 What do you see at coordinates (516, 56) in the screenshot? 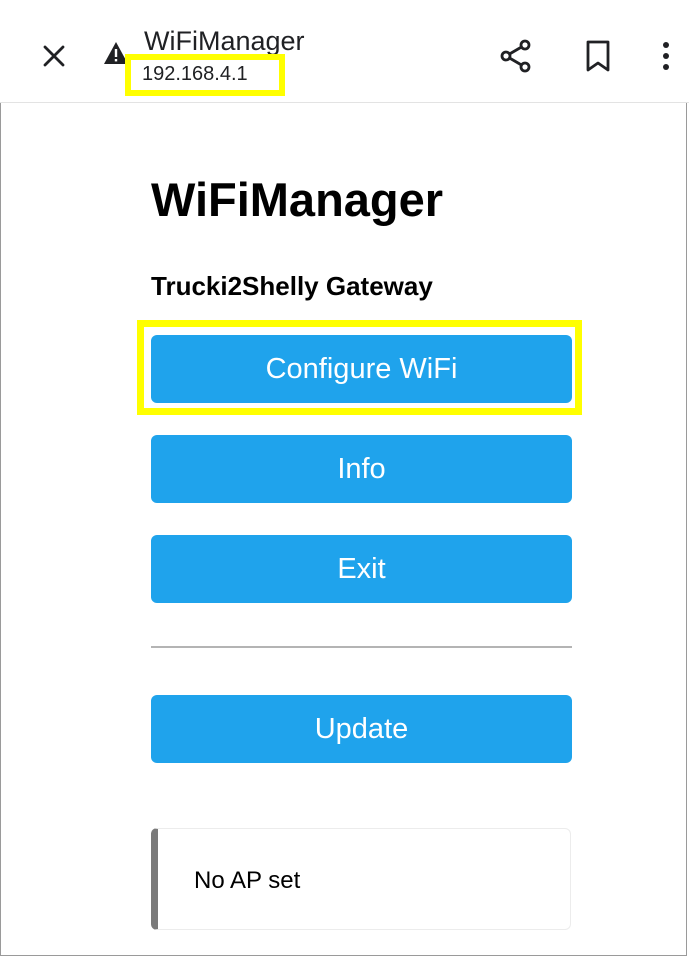
I see `share-icon` at bounding box center [516, 56].